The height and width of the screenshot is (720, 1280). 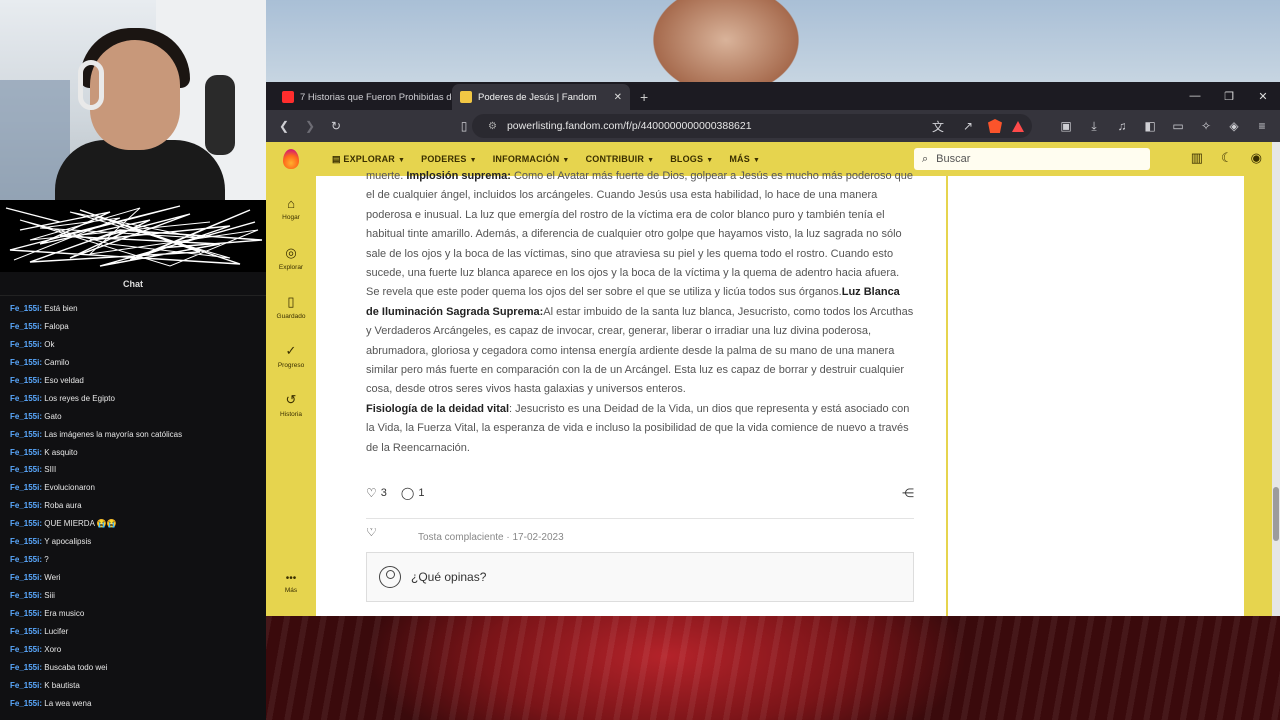 What do you see at coordinates (138, 345) in the screenshot?
I see `chat-message: Fe_155i: Ok` at bounding box center [138, 345].